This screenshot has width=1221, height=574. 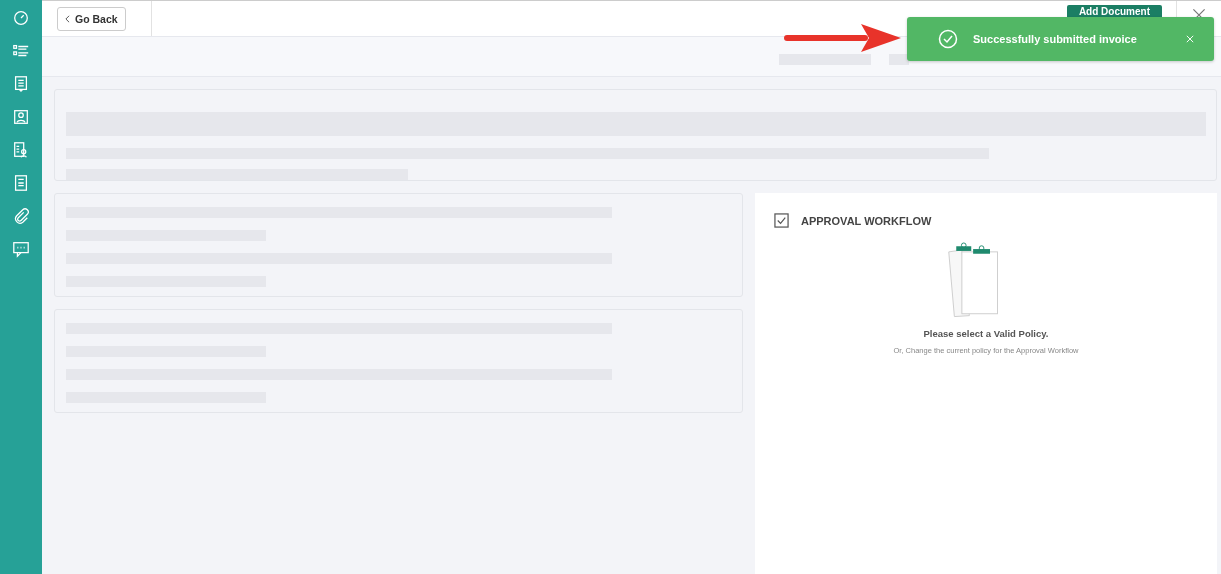 What do you see at coordinates (21, 183) in the screenshot?
I see `sheet-icon` at bounding box center [21, 183].